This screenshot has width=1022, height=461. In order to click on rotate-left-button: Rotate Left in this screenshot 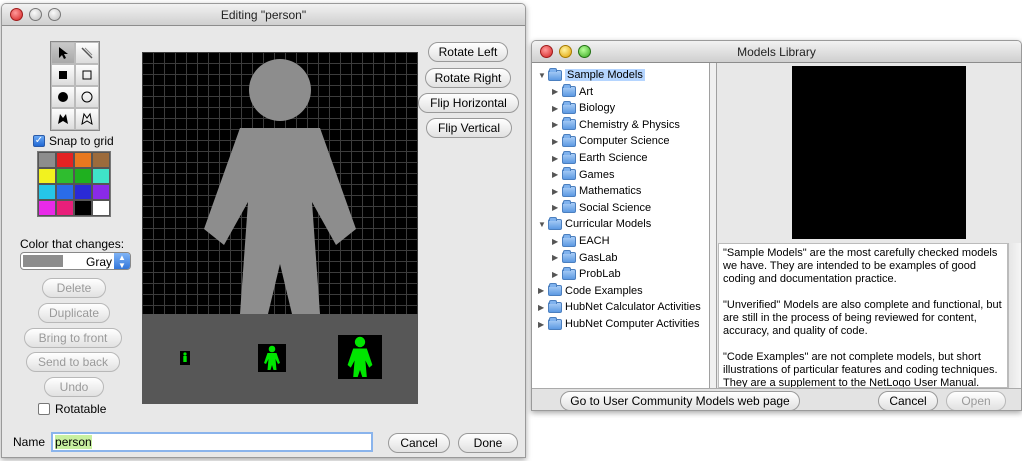, I will do `click(468, 52)`.